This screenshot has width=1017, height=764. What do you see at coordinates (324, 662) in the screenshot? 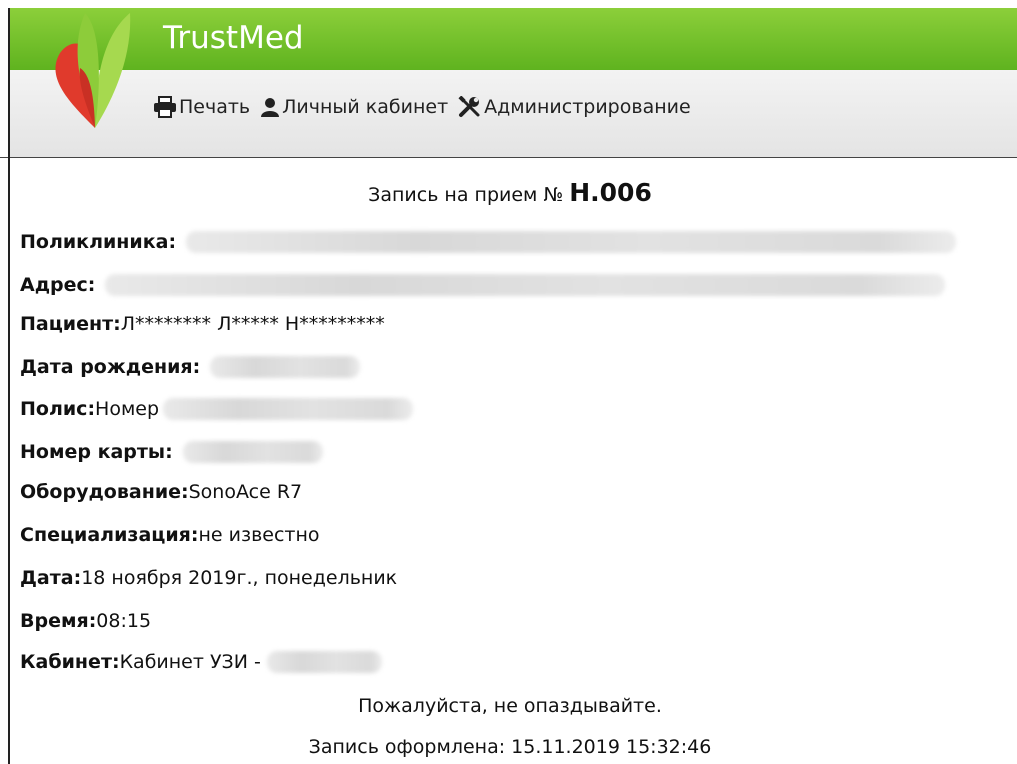
I see `room-number-redacted` at bounding box center [324, 662].